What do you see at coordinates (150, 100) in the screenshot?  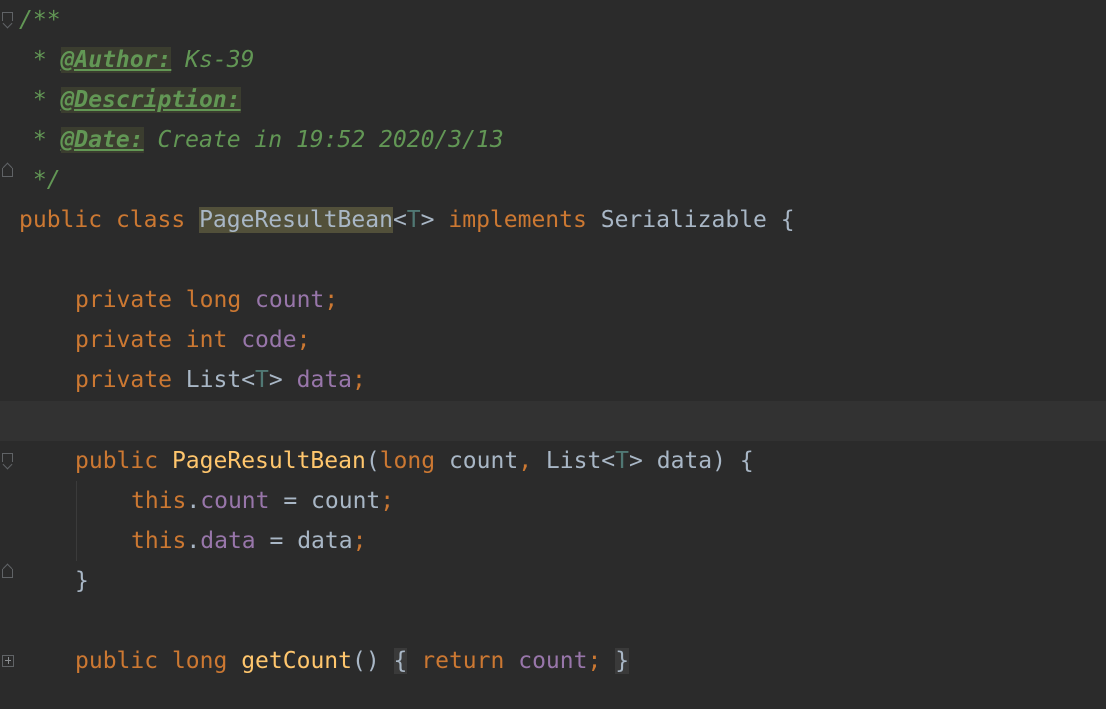 I see `doc-description-tag: @Description:` at bounding box center [150, 100].